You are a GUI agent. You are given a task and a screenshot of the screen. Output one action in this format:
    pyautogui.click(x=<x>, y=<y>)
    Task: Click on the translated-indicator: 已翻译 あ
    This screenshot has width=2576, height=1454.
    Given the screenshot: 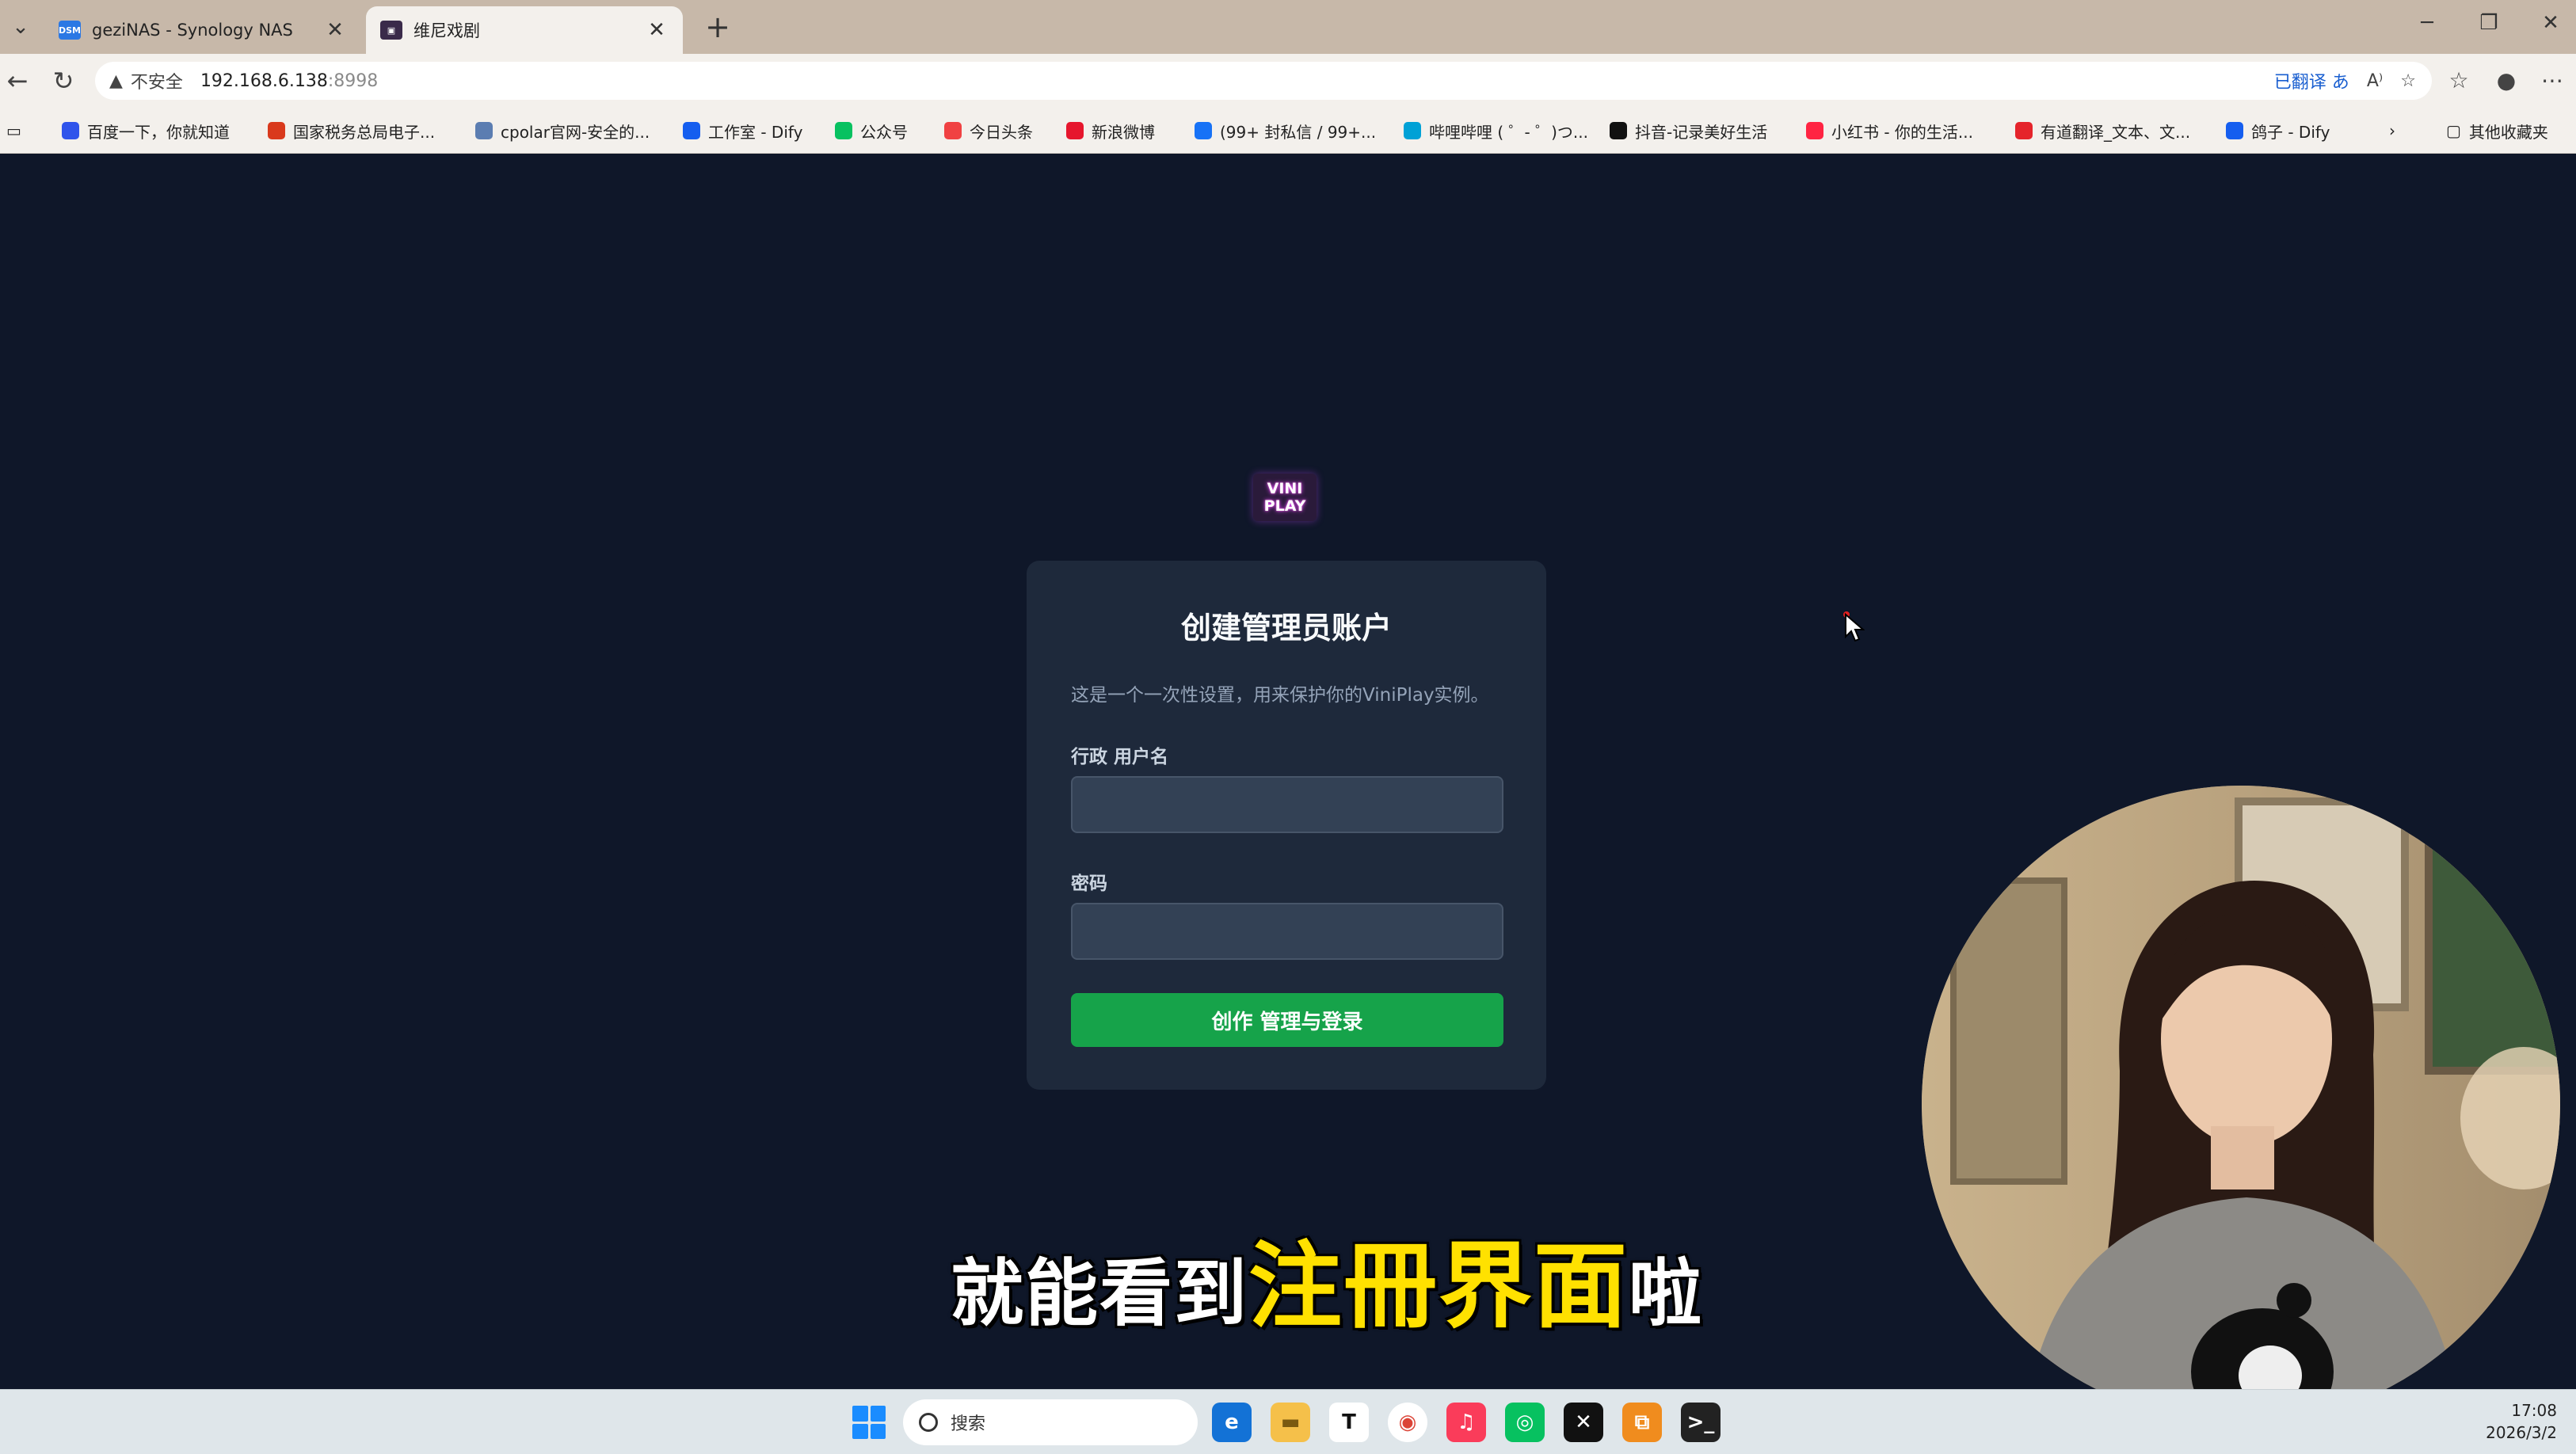 What is the action you would take?
    pyautogui.click(x=2311, y=80)
    